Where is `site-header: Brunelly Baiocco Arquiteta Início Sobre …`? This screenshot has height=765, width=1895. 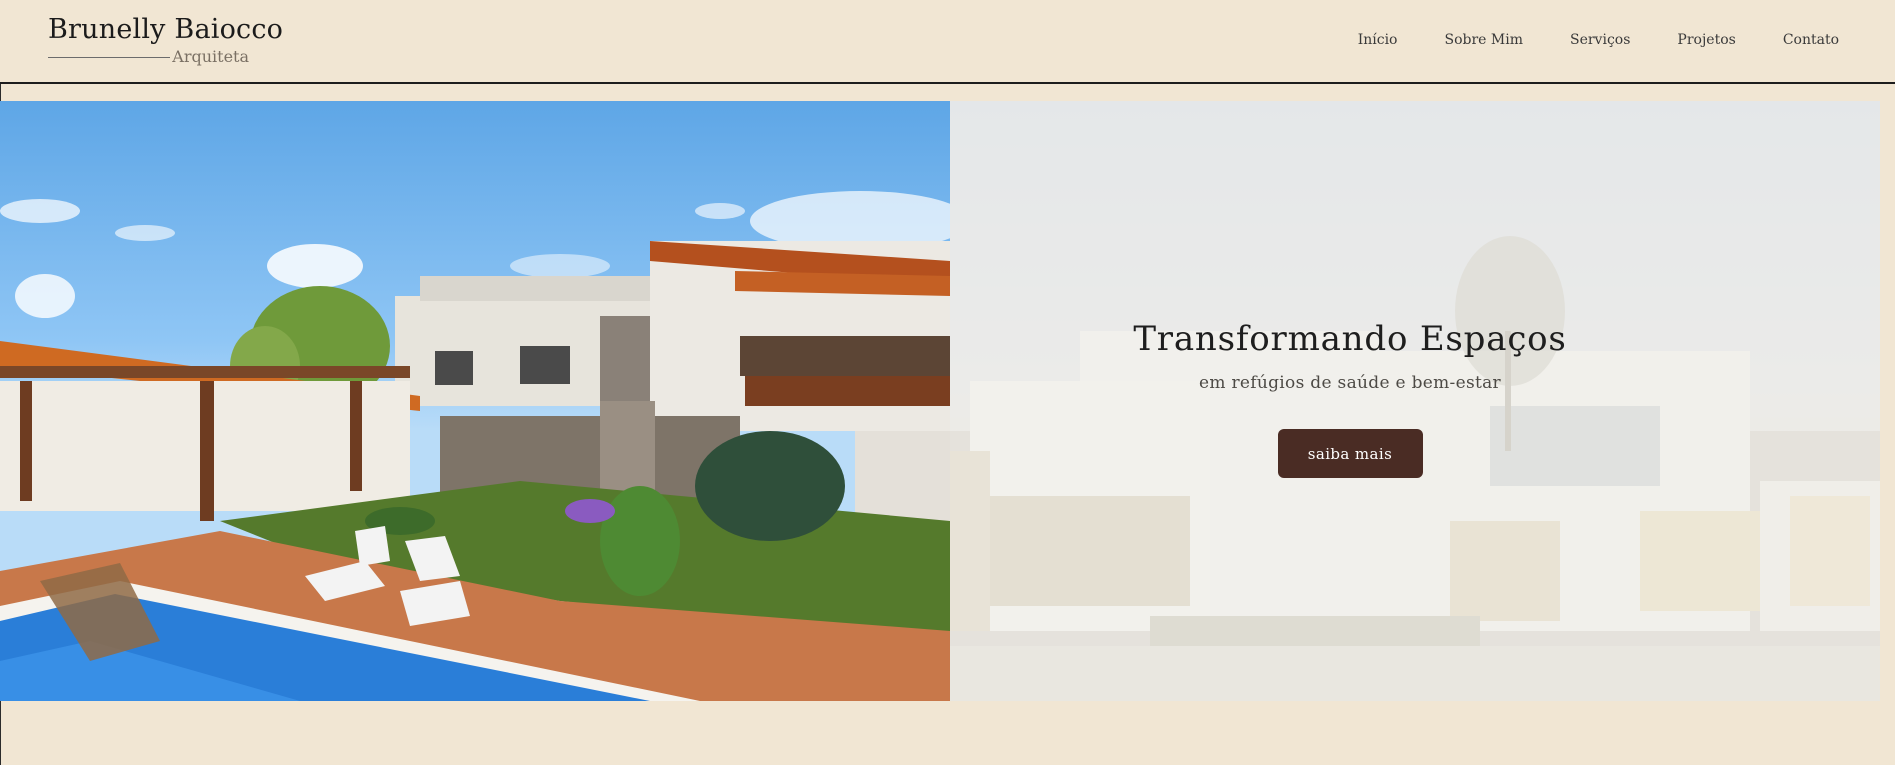 site-header: Brunelly Baiocco Arquiteta Início Sobre … is located at coordinates (947, 42).